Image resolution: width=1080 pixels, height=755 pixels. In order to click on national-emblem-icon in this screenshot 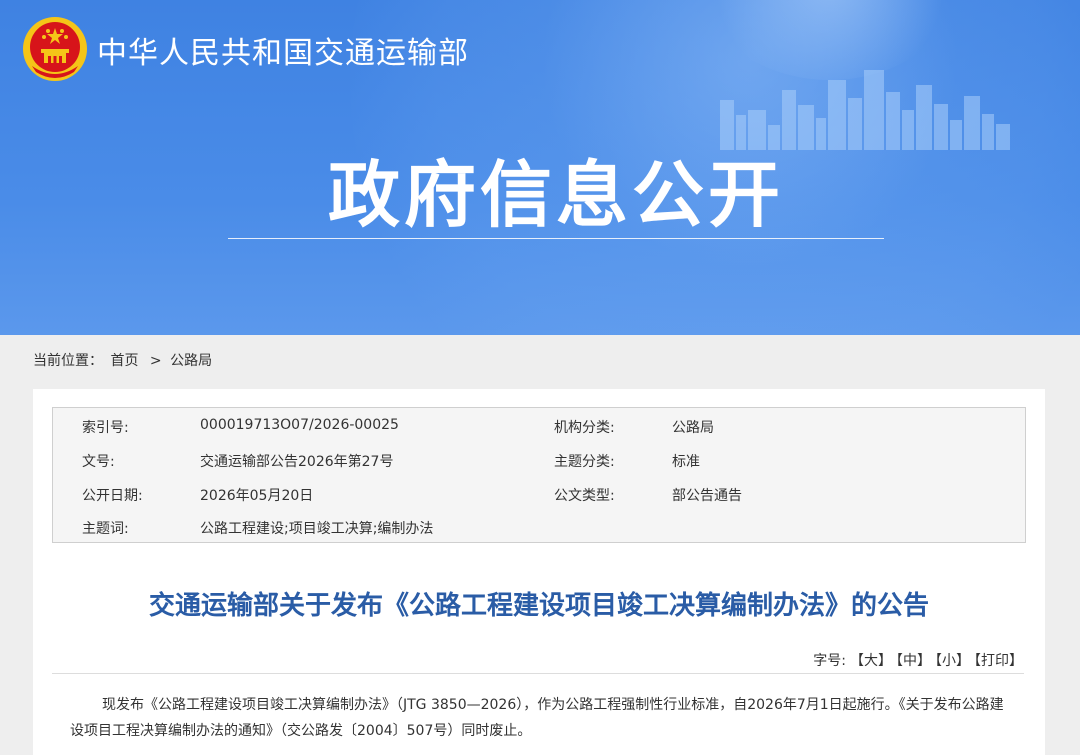, I will do `click(55, 49)`.